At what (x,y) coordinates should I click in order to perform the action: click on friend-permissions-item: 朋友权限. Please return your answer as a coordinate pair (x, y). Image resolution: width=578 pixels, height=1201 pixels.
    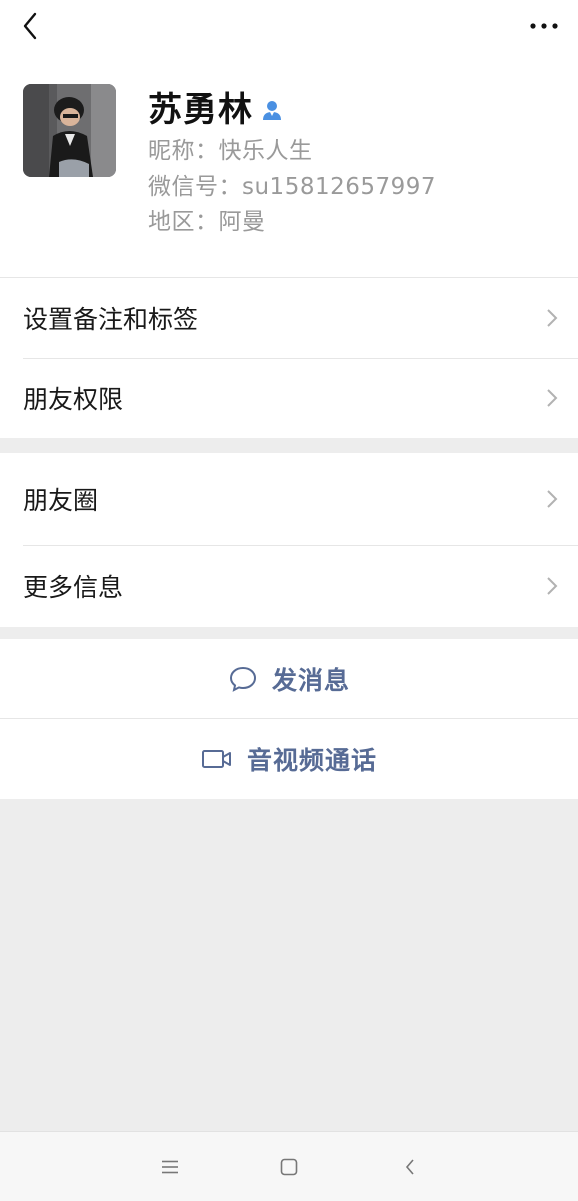
    Looking at the image, I should click on (289, 398).